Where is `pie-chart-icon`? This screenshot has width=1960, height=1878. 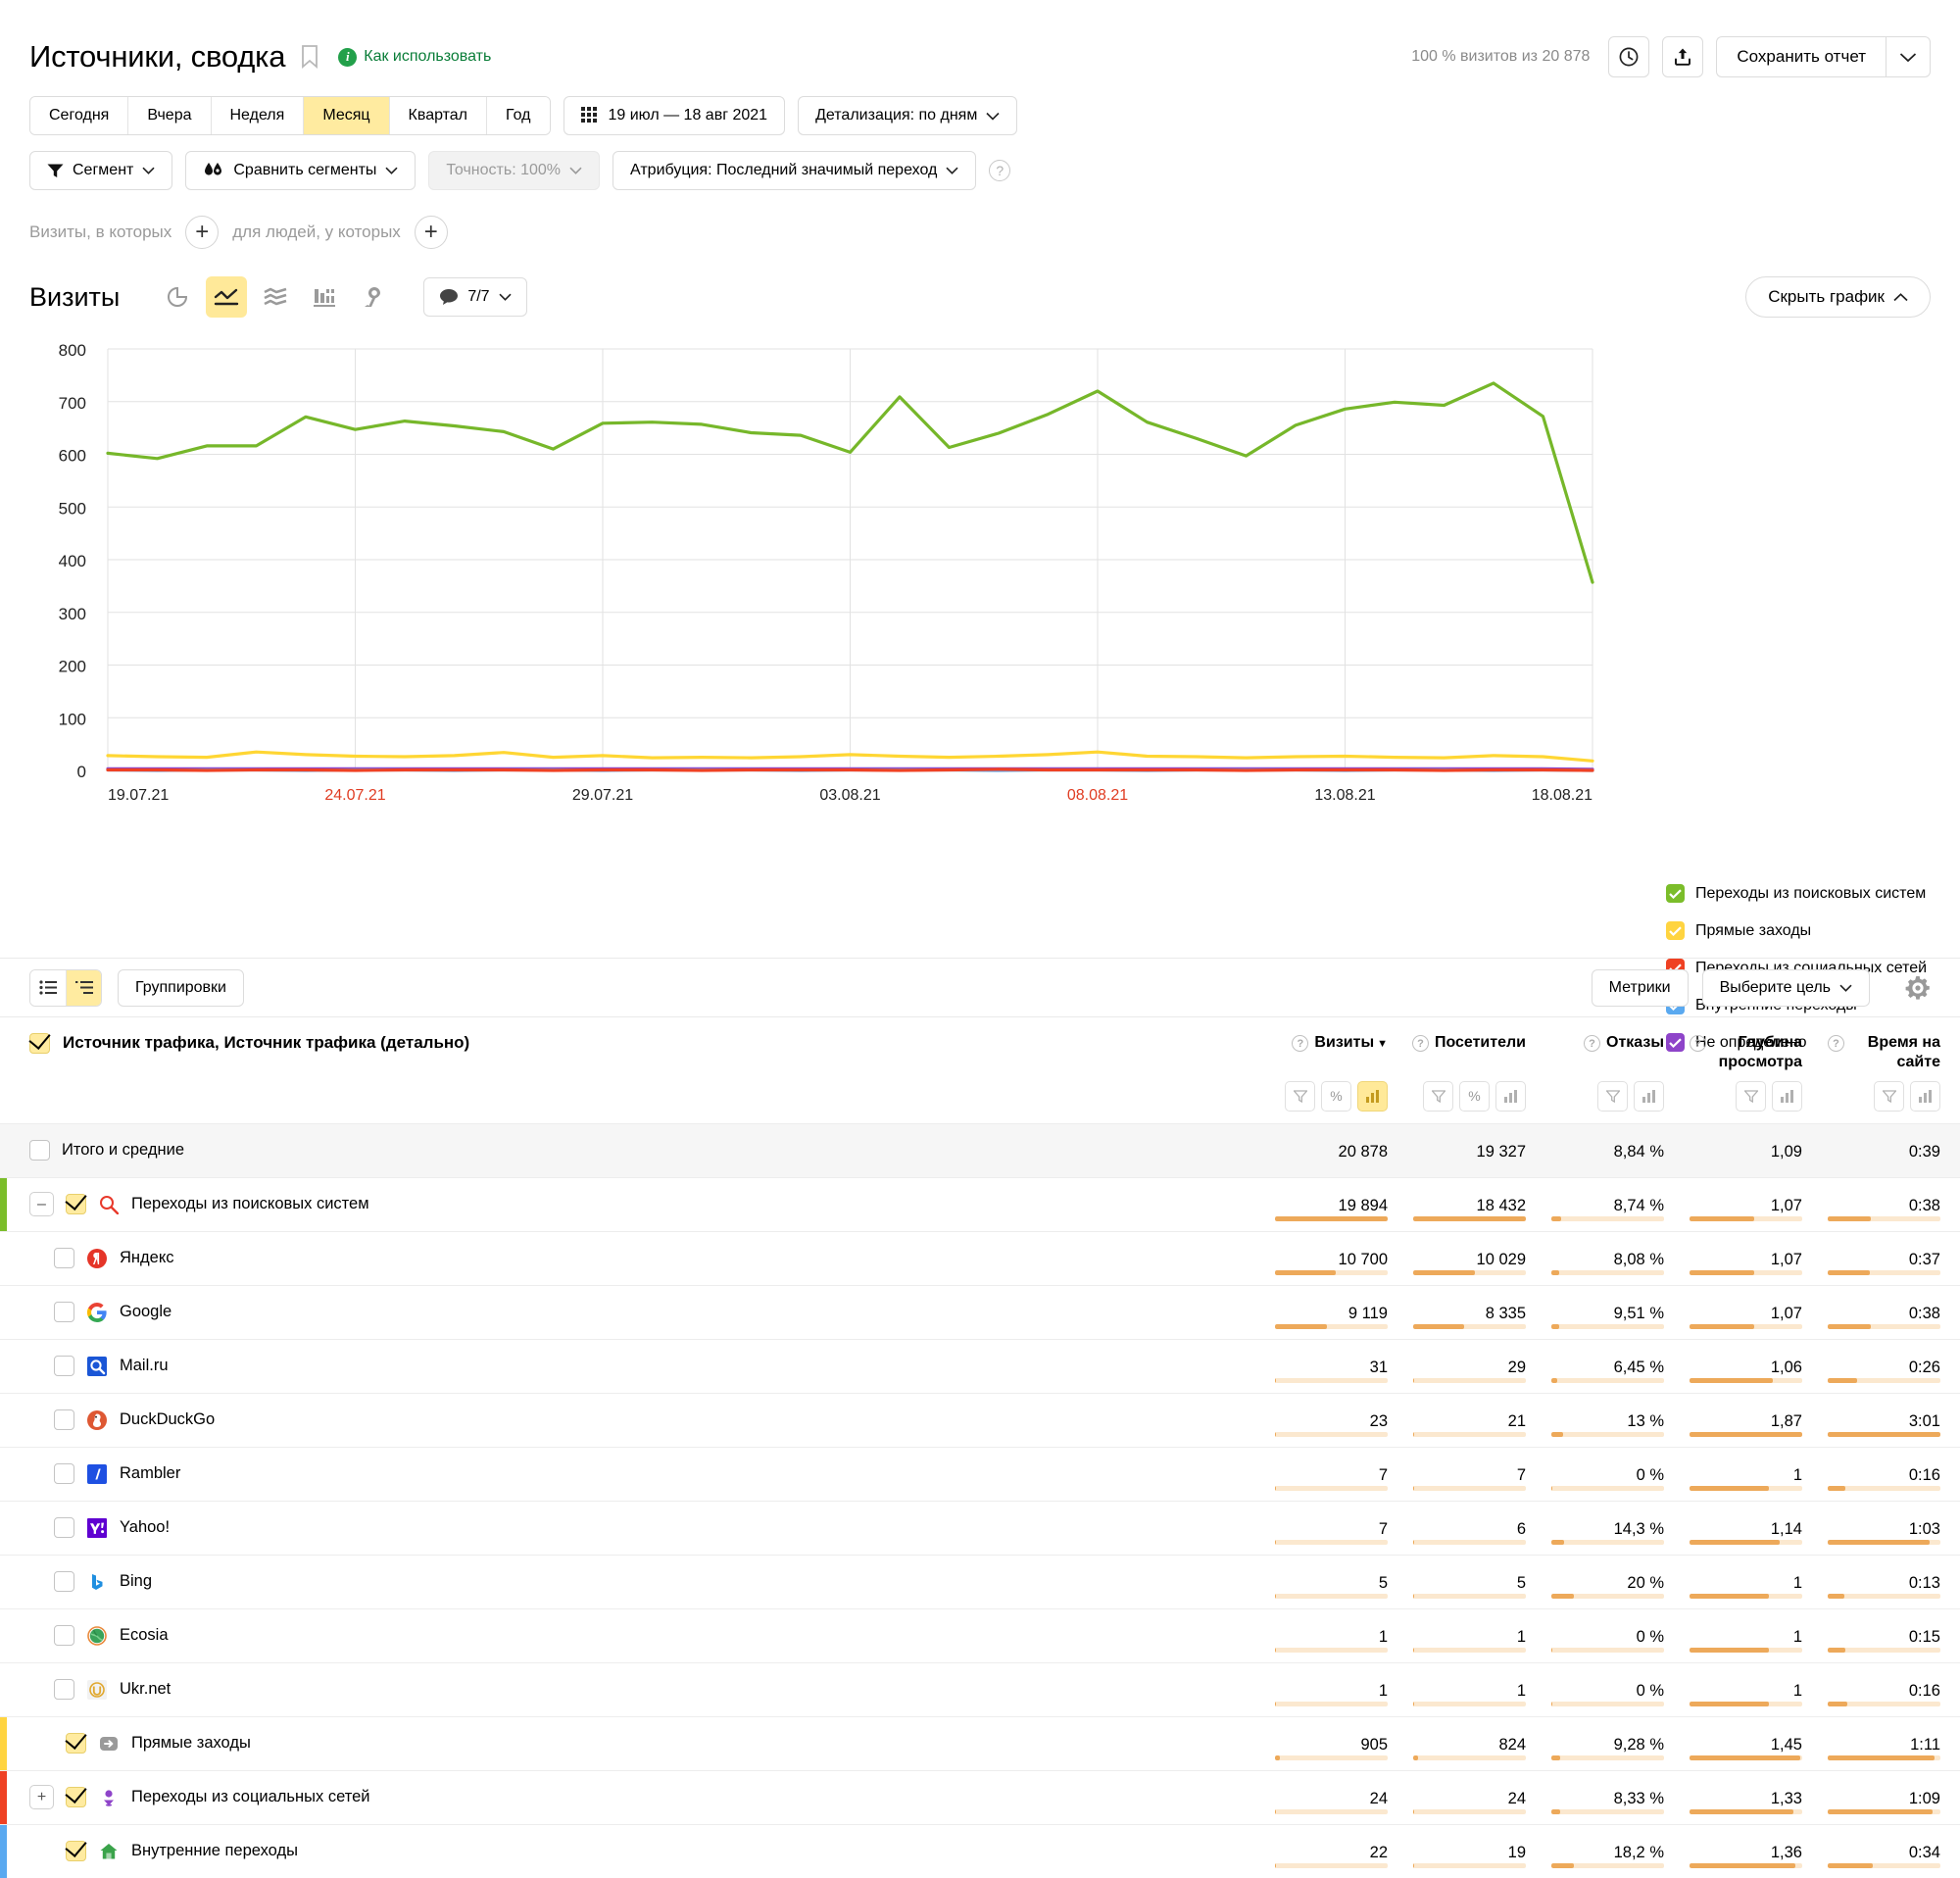 pie-chart-icon is located at coordinates (177, 297).